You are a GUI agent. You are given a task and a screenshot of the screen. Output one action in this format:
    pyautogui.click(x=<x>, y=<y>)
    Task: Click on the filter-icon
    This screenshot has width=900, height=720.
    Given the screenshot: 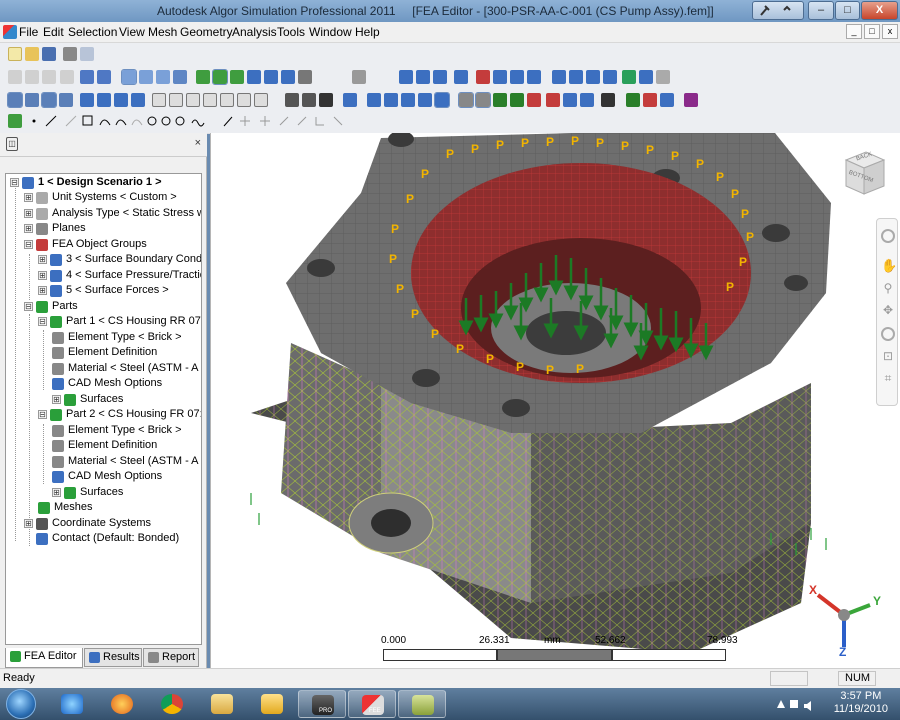 What is the action you would take?
    pyautogui.click(x=305, y=77)
    